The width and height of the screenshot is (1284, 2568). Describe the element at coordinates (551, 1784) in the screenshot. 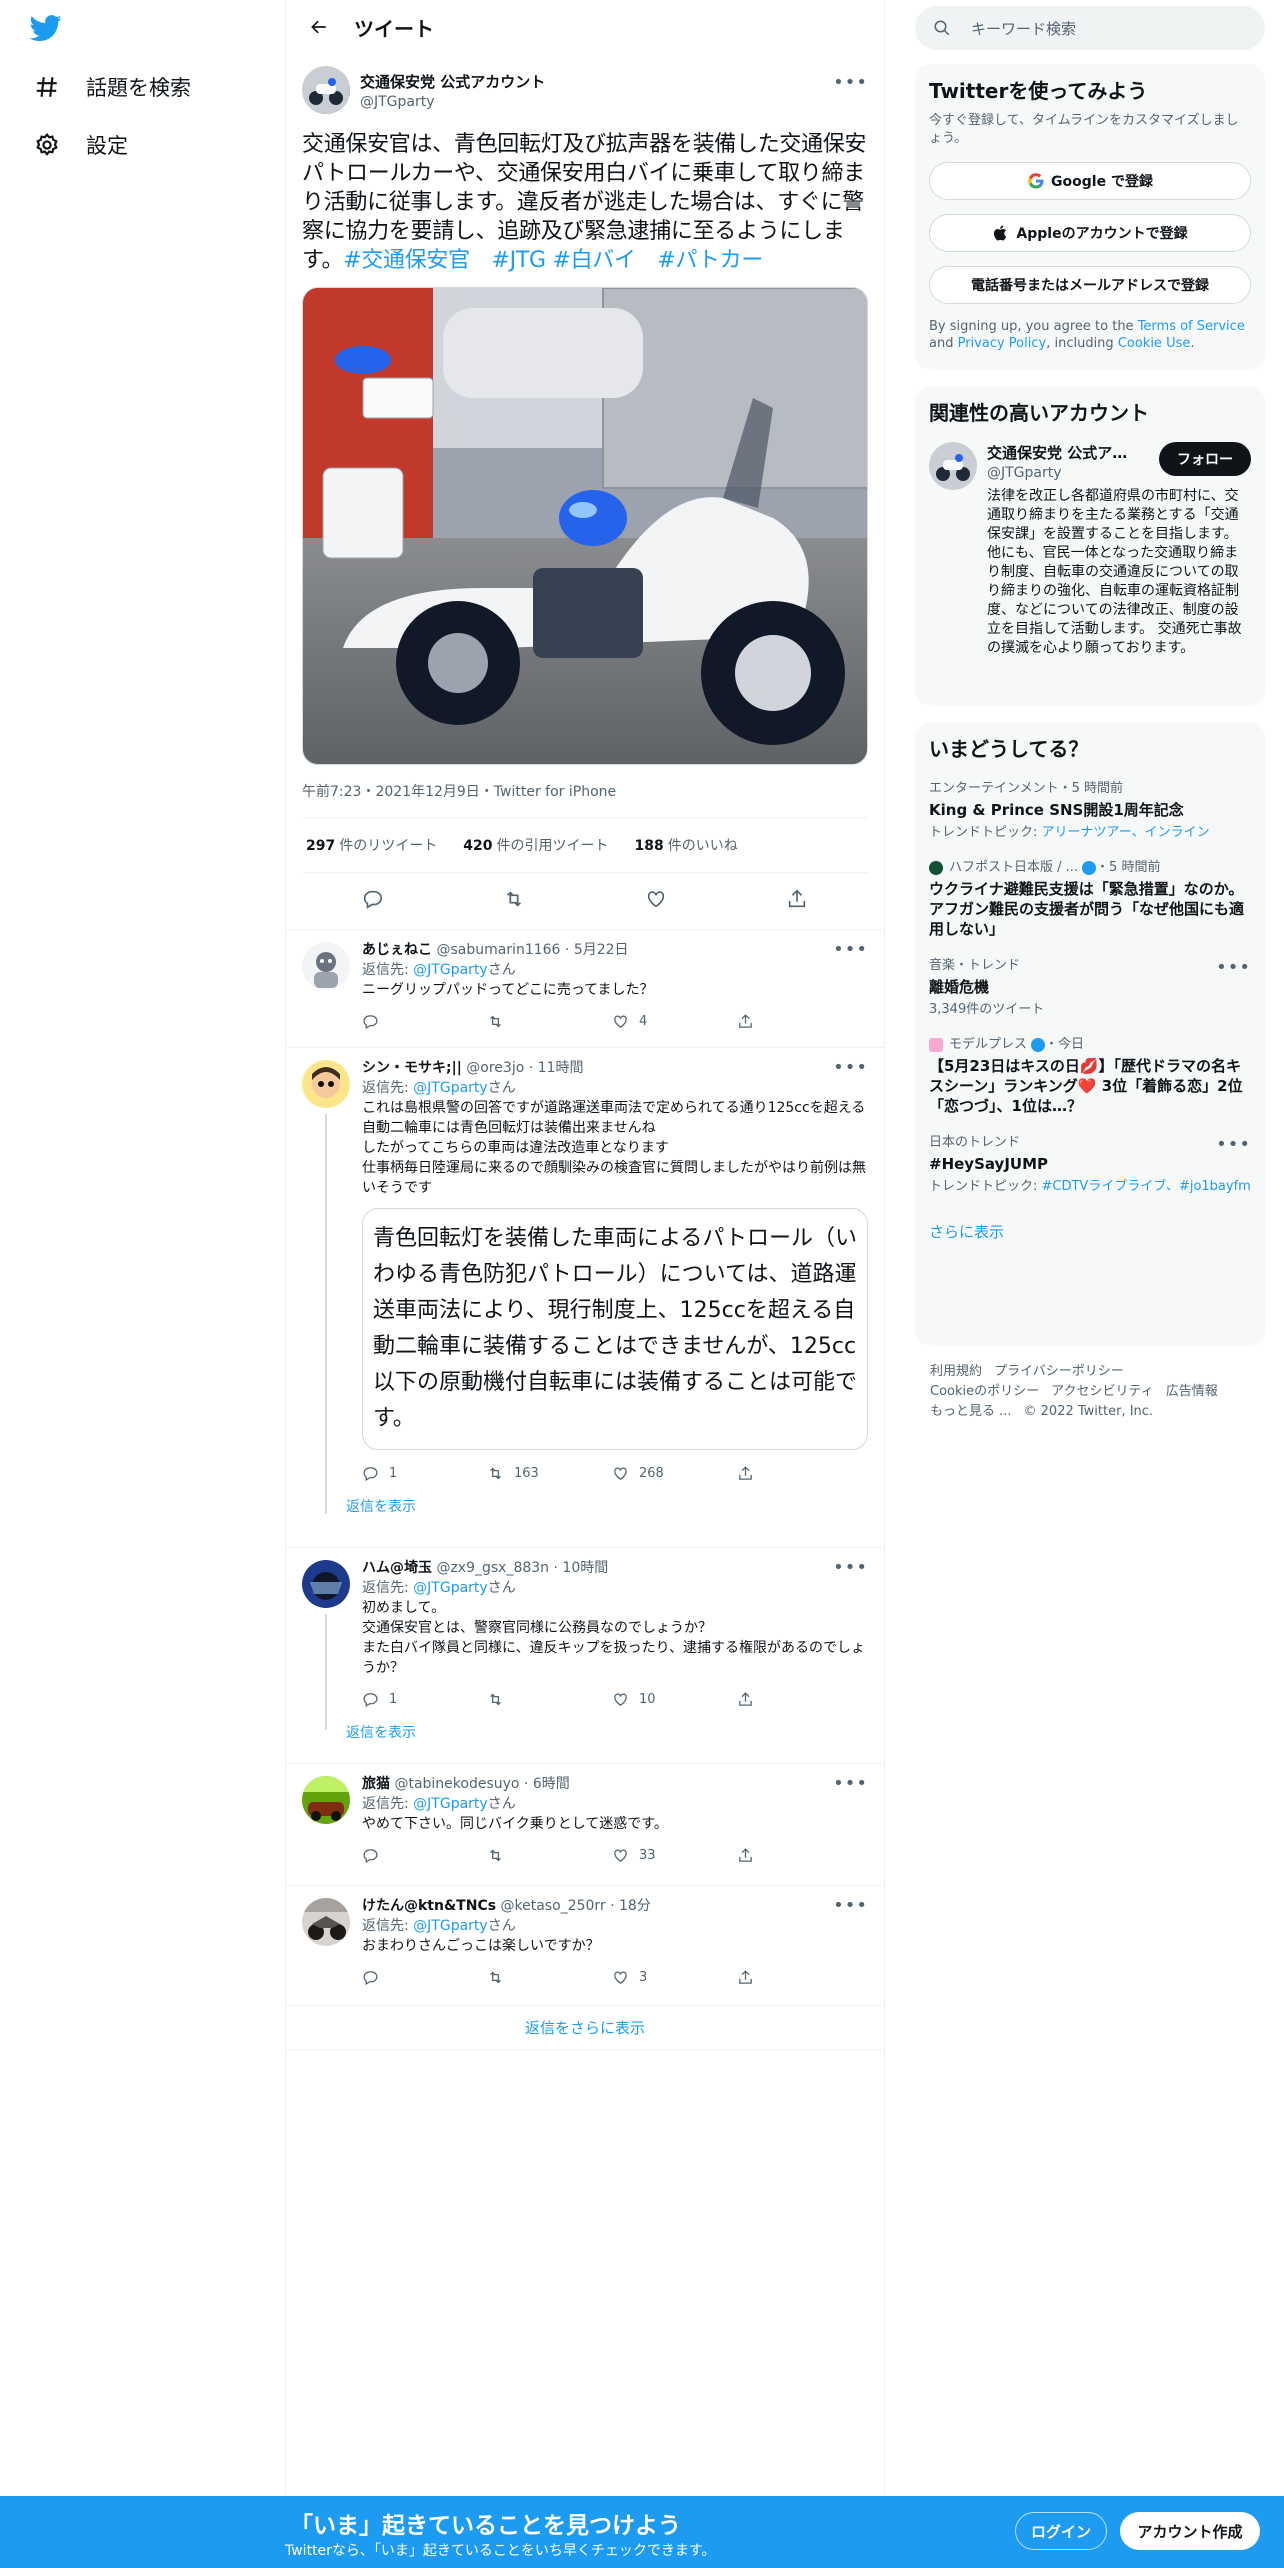

I see `reply-time: 6時間` at that location.